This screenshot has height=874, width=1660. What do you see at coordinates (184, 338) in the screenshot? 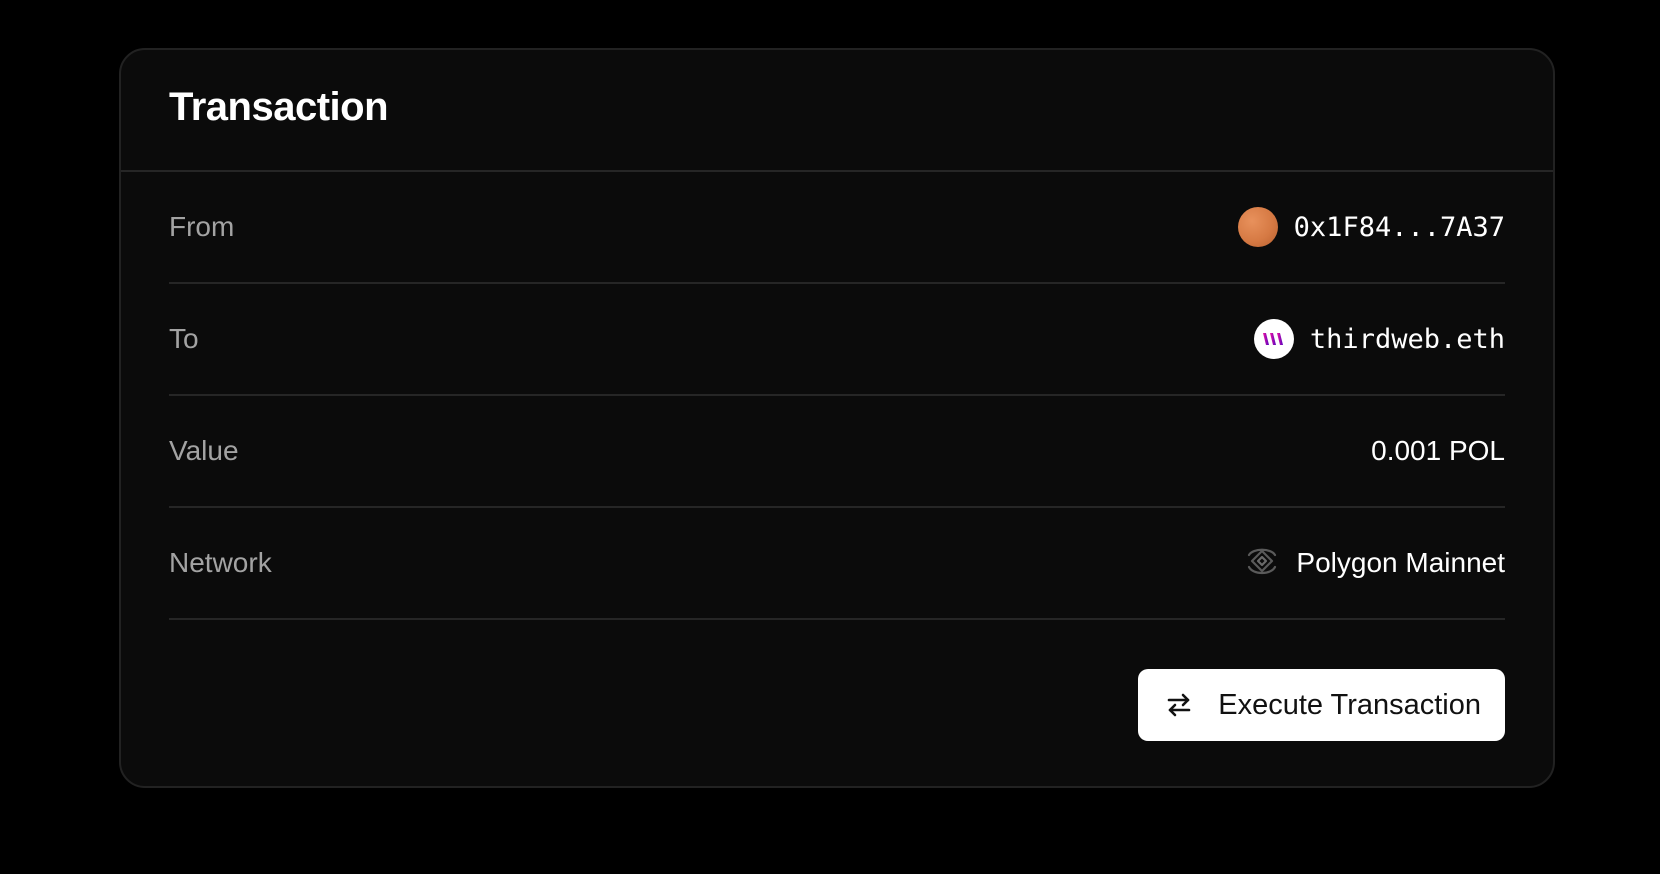
I see `to-label: To` at bounding box center [184, 338].